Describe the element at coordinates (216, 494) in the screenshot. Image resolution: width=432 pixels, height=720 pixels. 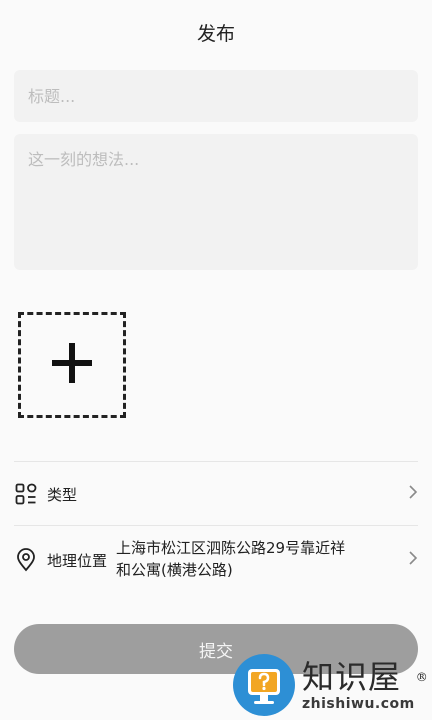
I see `type-row: 类型` at that location.